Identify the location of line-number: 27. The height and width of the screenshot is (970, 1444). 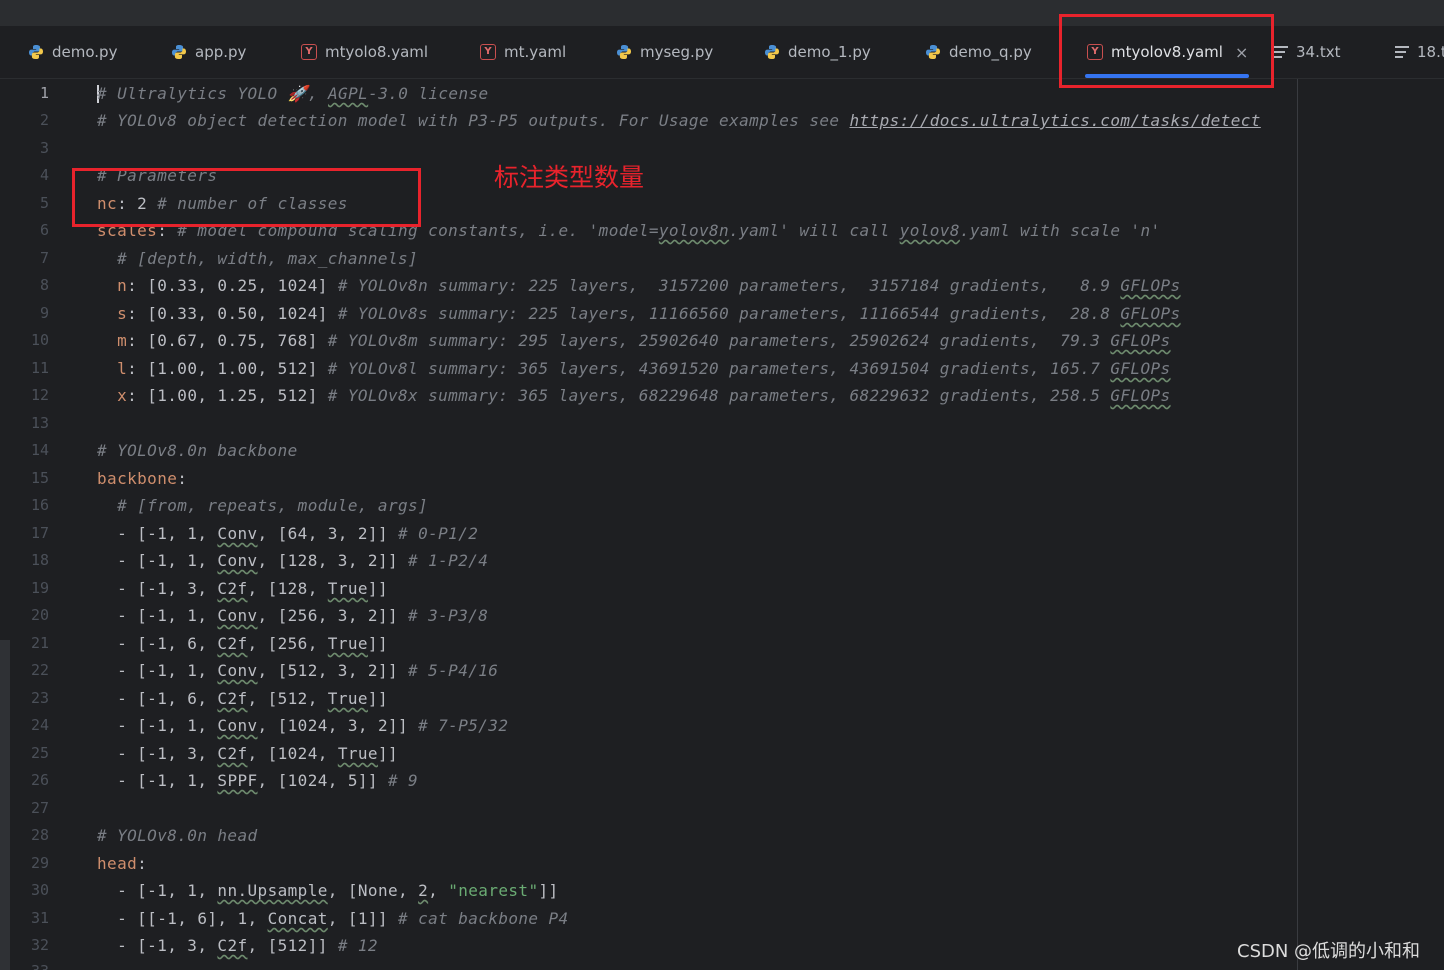
(39, 808).